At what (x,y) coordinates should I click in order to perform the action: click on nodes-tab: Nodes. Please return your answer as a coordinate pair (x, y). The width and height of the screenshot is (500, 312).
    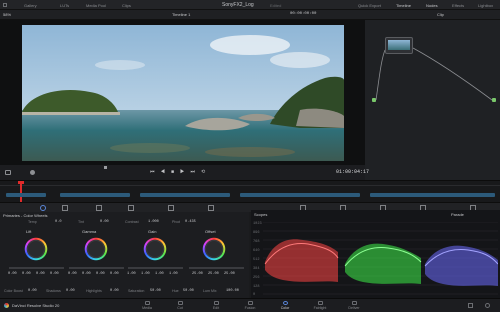
    Looking at the image, I should click on (432, 5).